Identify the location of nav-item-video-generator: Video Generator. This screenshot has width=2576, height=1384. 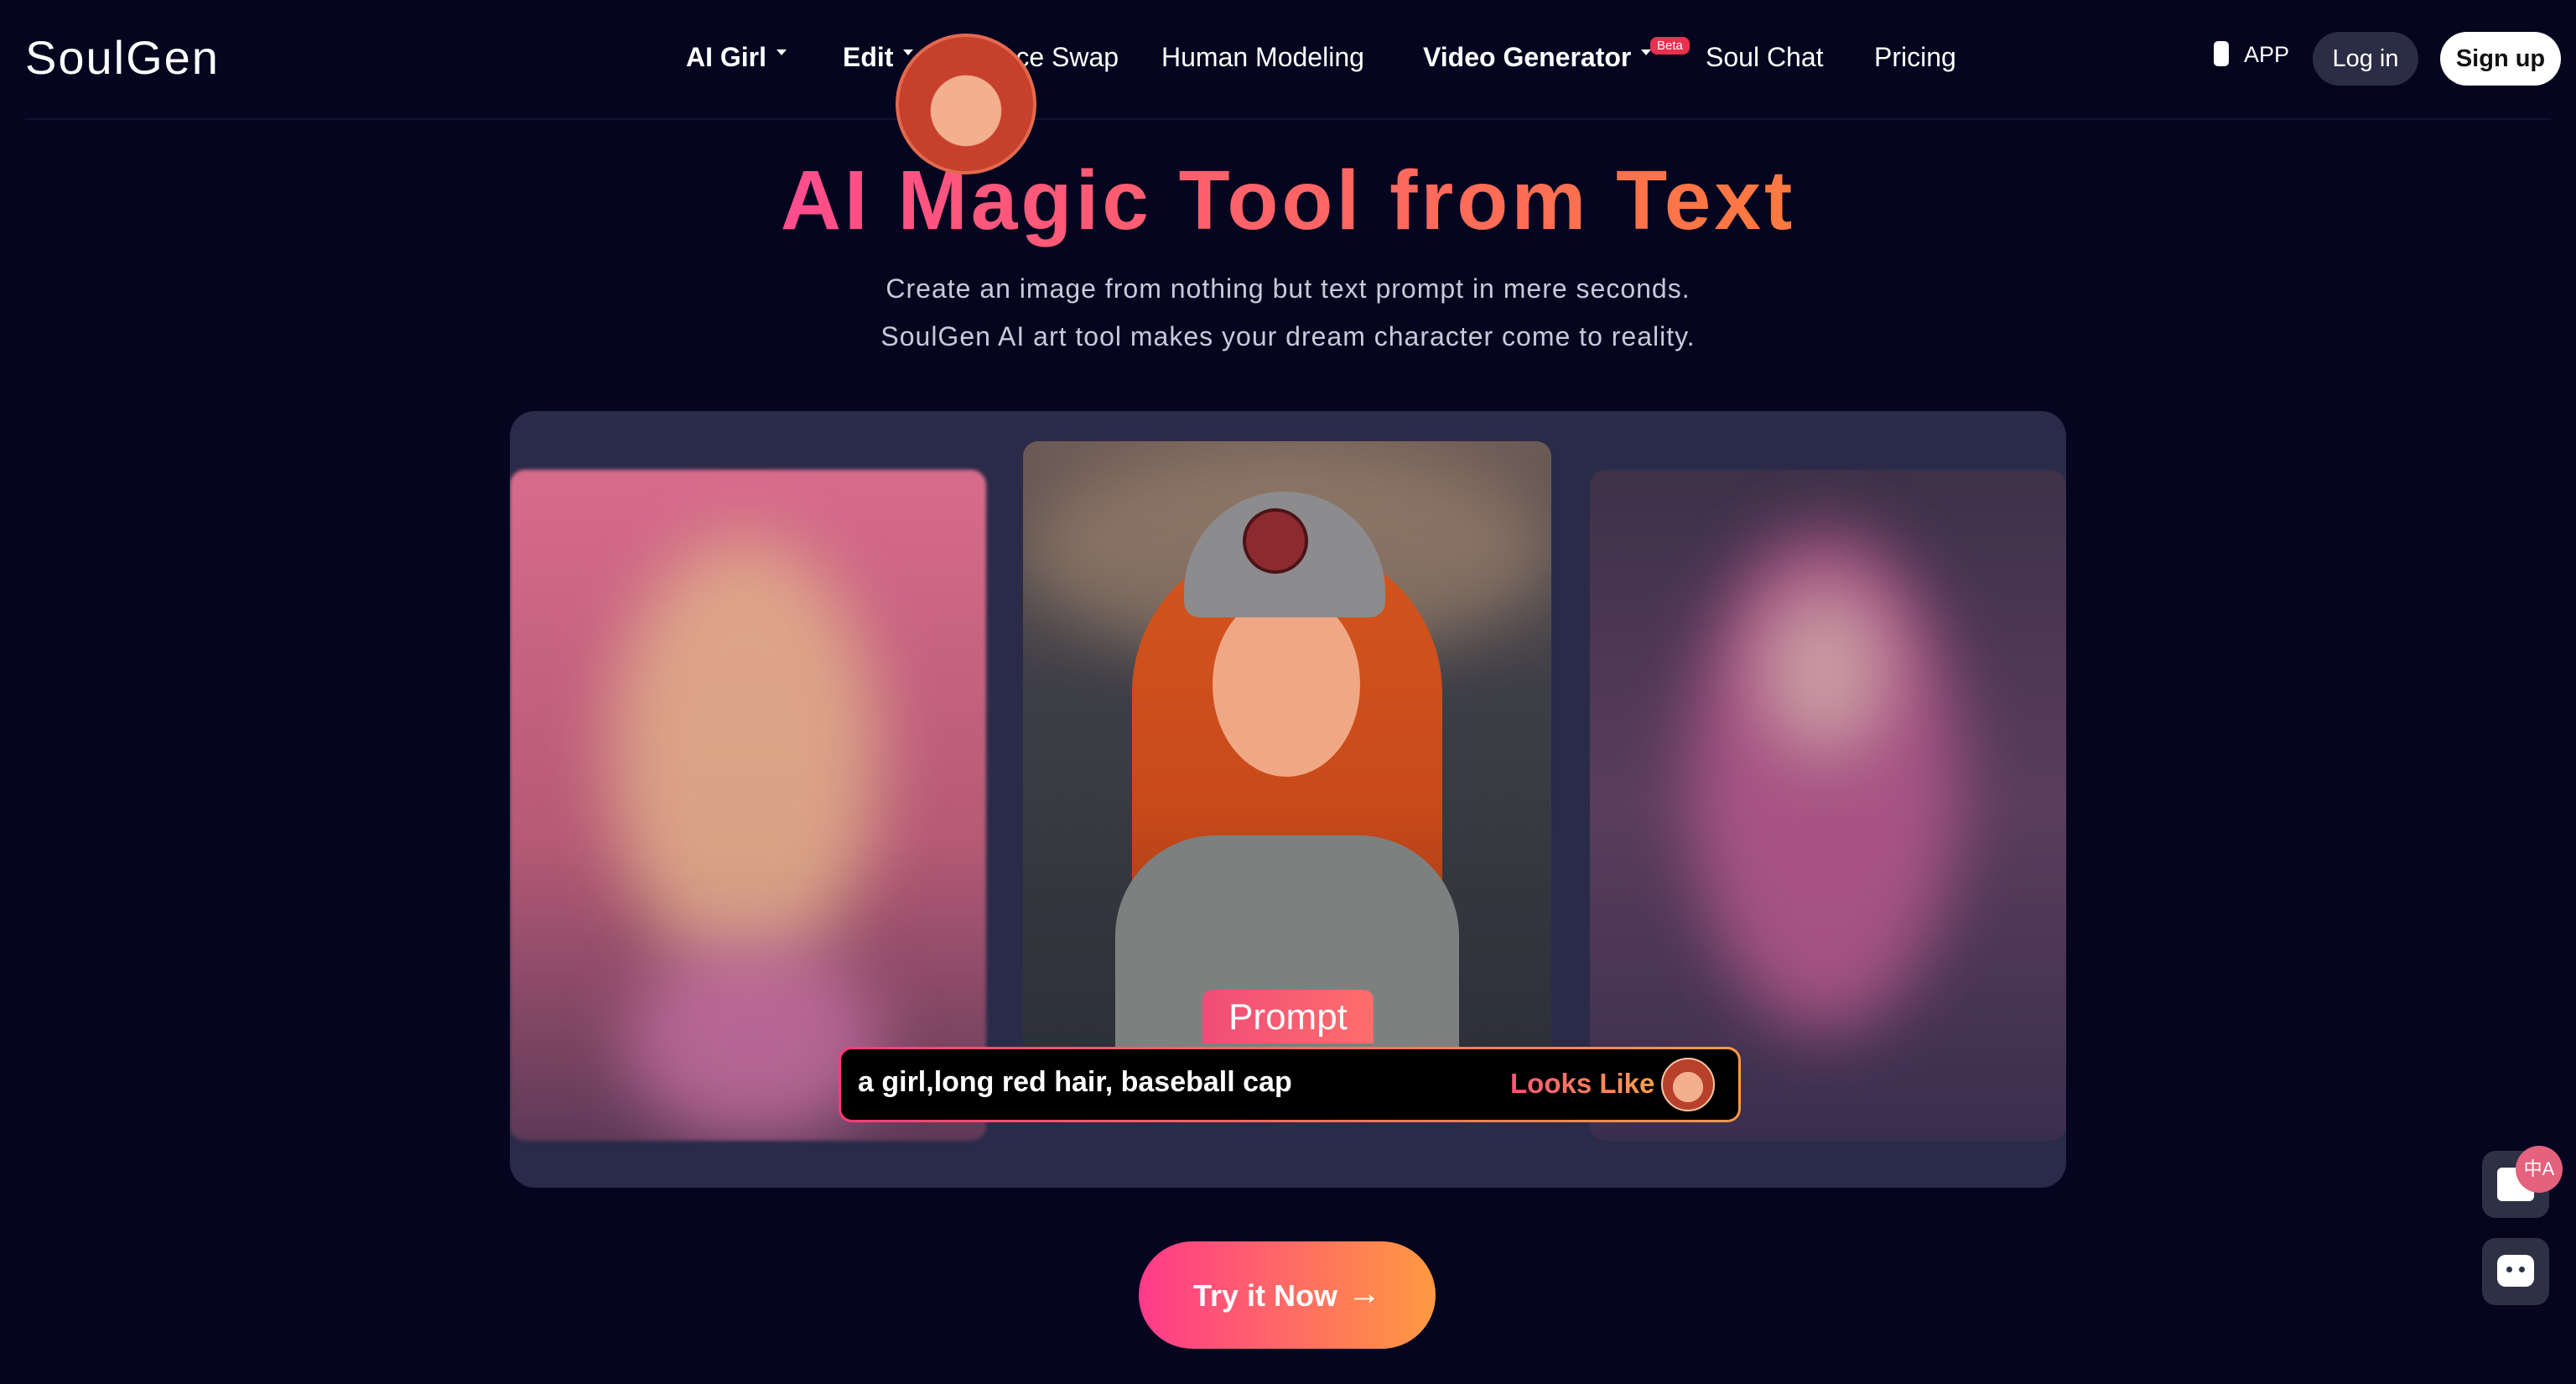
(1537, 57).